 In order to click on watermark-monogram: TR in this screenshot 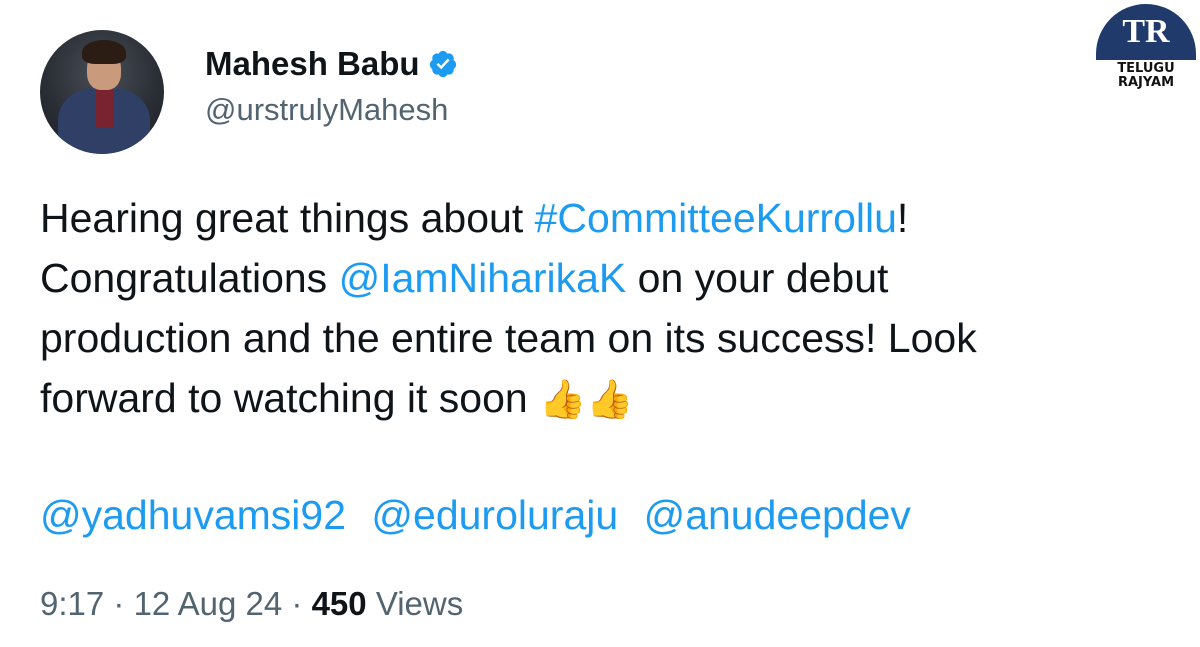, I will do `click(1146, 31)`.